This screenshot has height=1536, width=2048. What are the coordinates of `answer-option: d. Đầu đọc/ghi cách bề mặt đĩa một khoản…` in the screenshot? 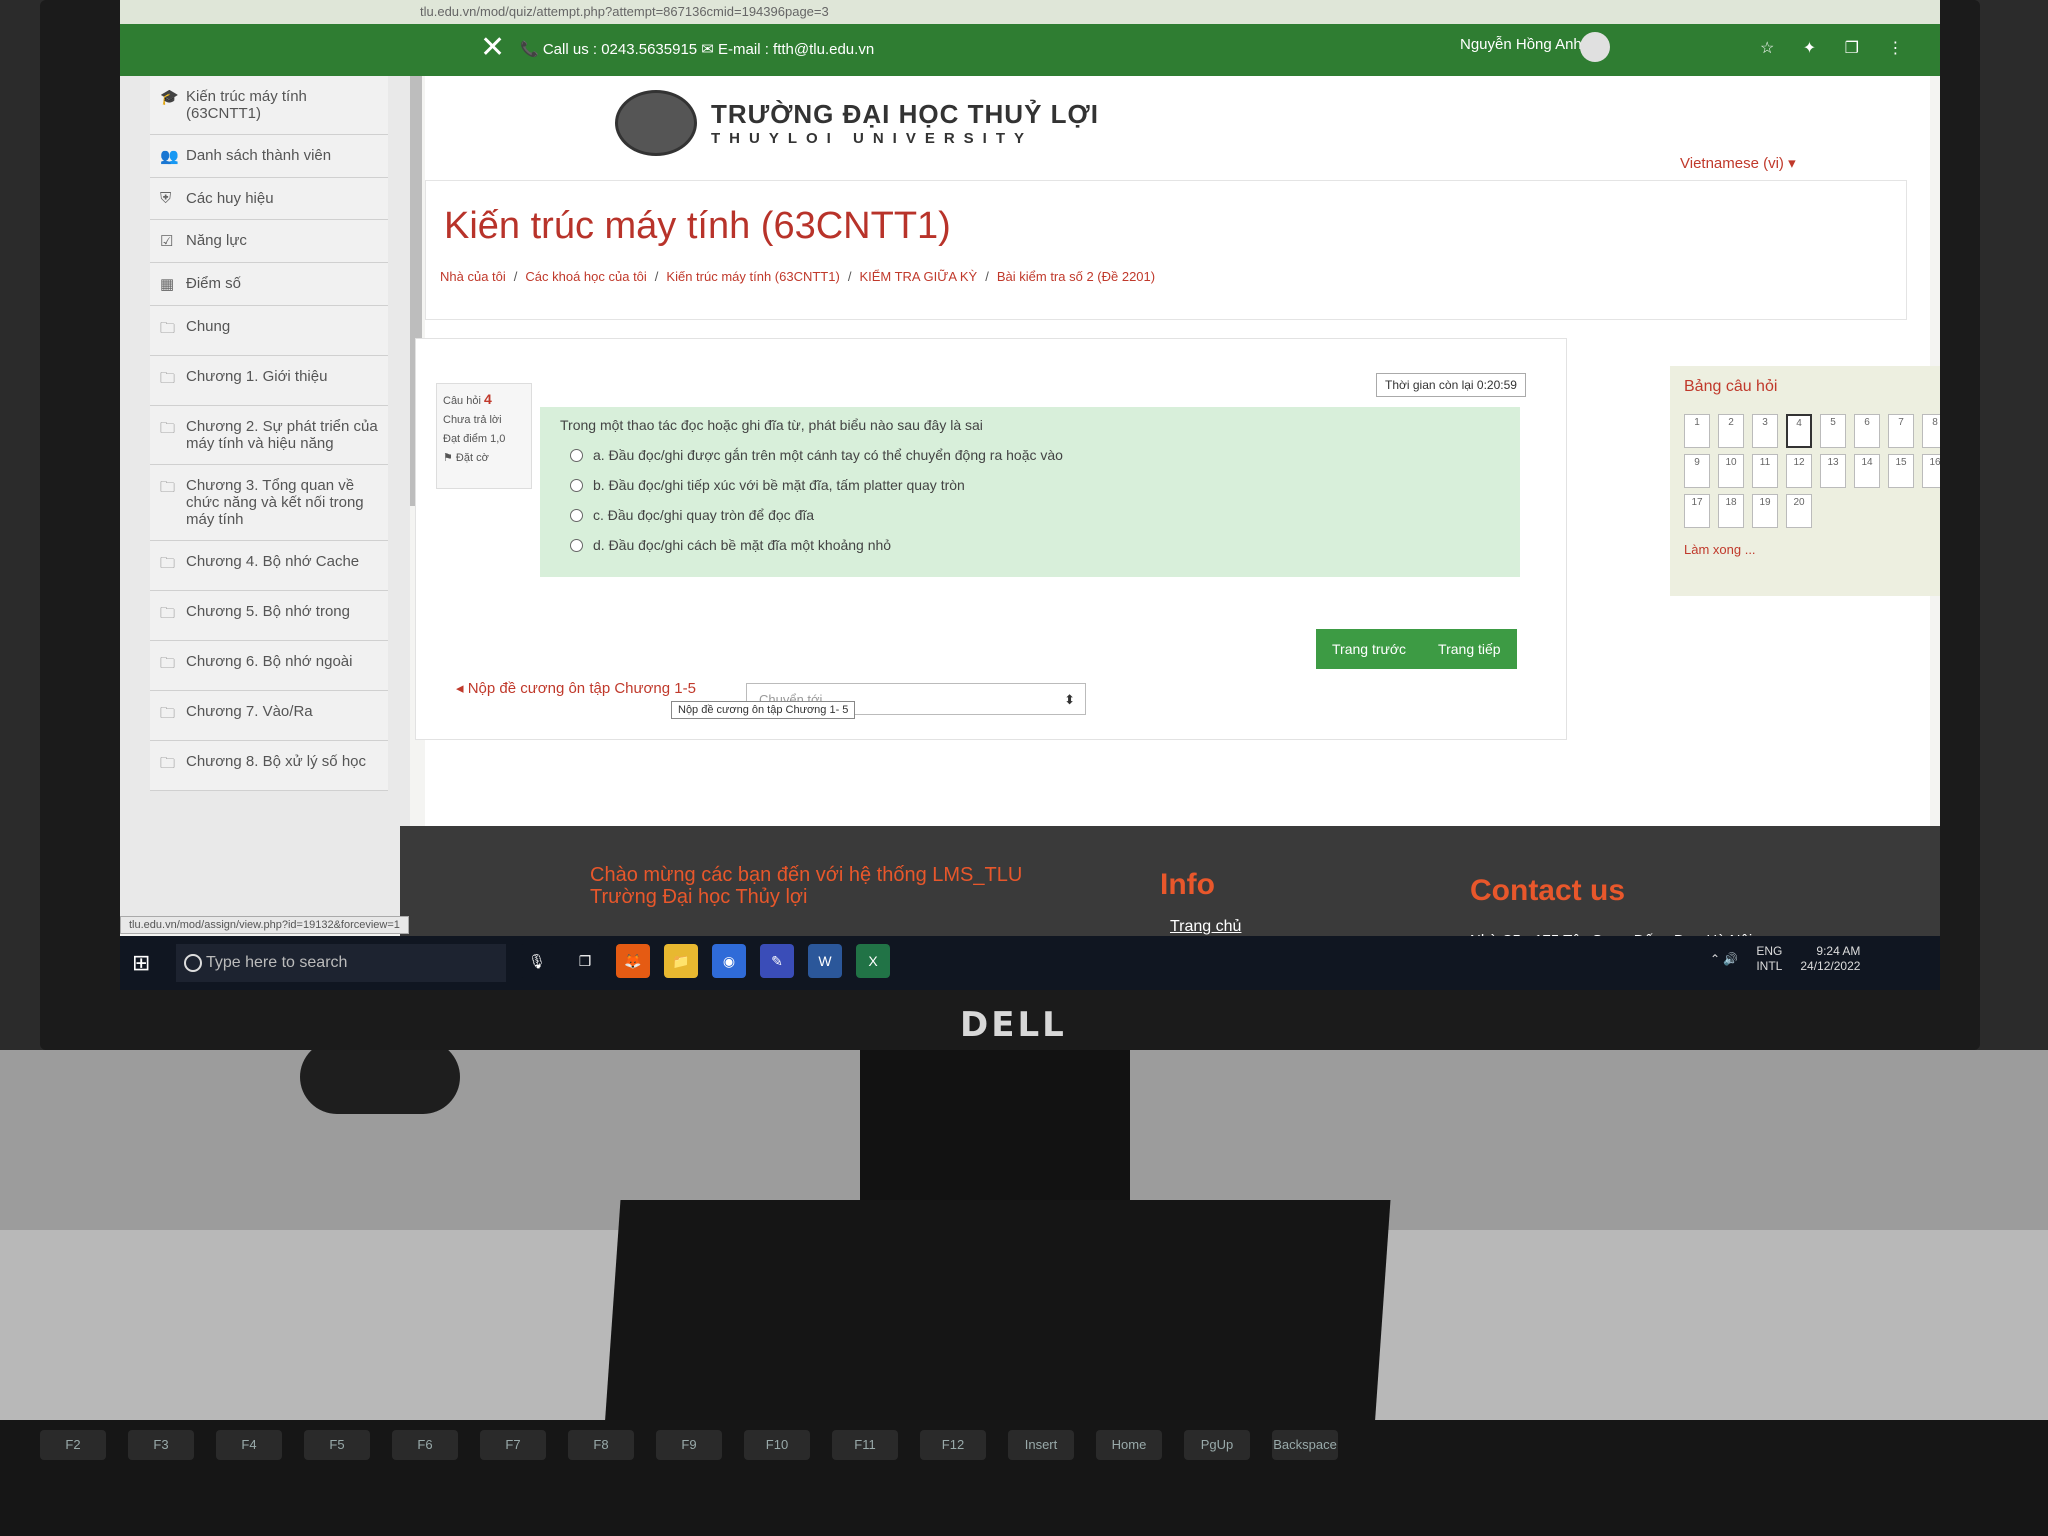 It's located at (1035, 545).